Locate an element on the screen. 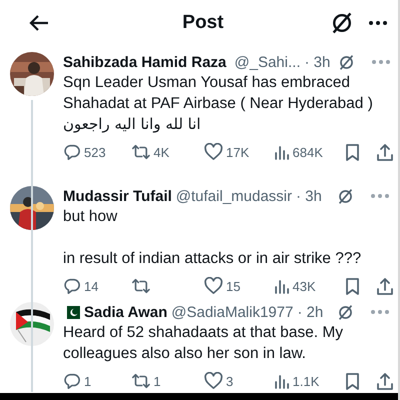  author-name: Sahibzada Hamid Raza is located at coordinates (144, 62).